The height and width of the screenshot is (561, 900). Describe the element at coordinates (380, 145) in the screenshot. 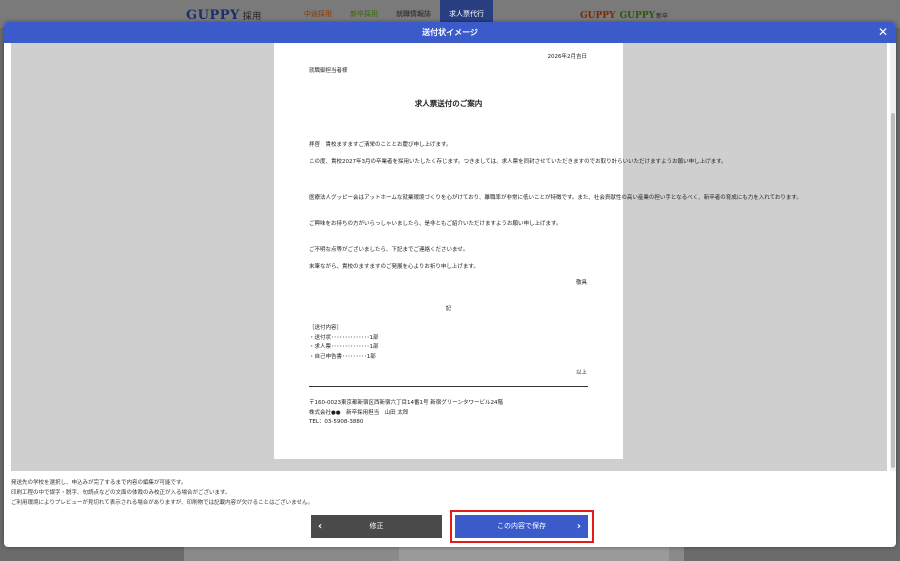

I see `letter-greeting: 拝啓 貴校ますますご清栄のこととお慶び申し上げます。` at that location.